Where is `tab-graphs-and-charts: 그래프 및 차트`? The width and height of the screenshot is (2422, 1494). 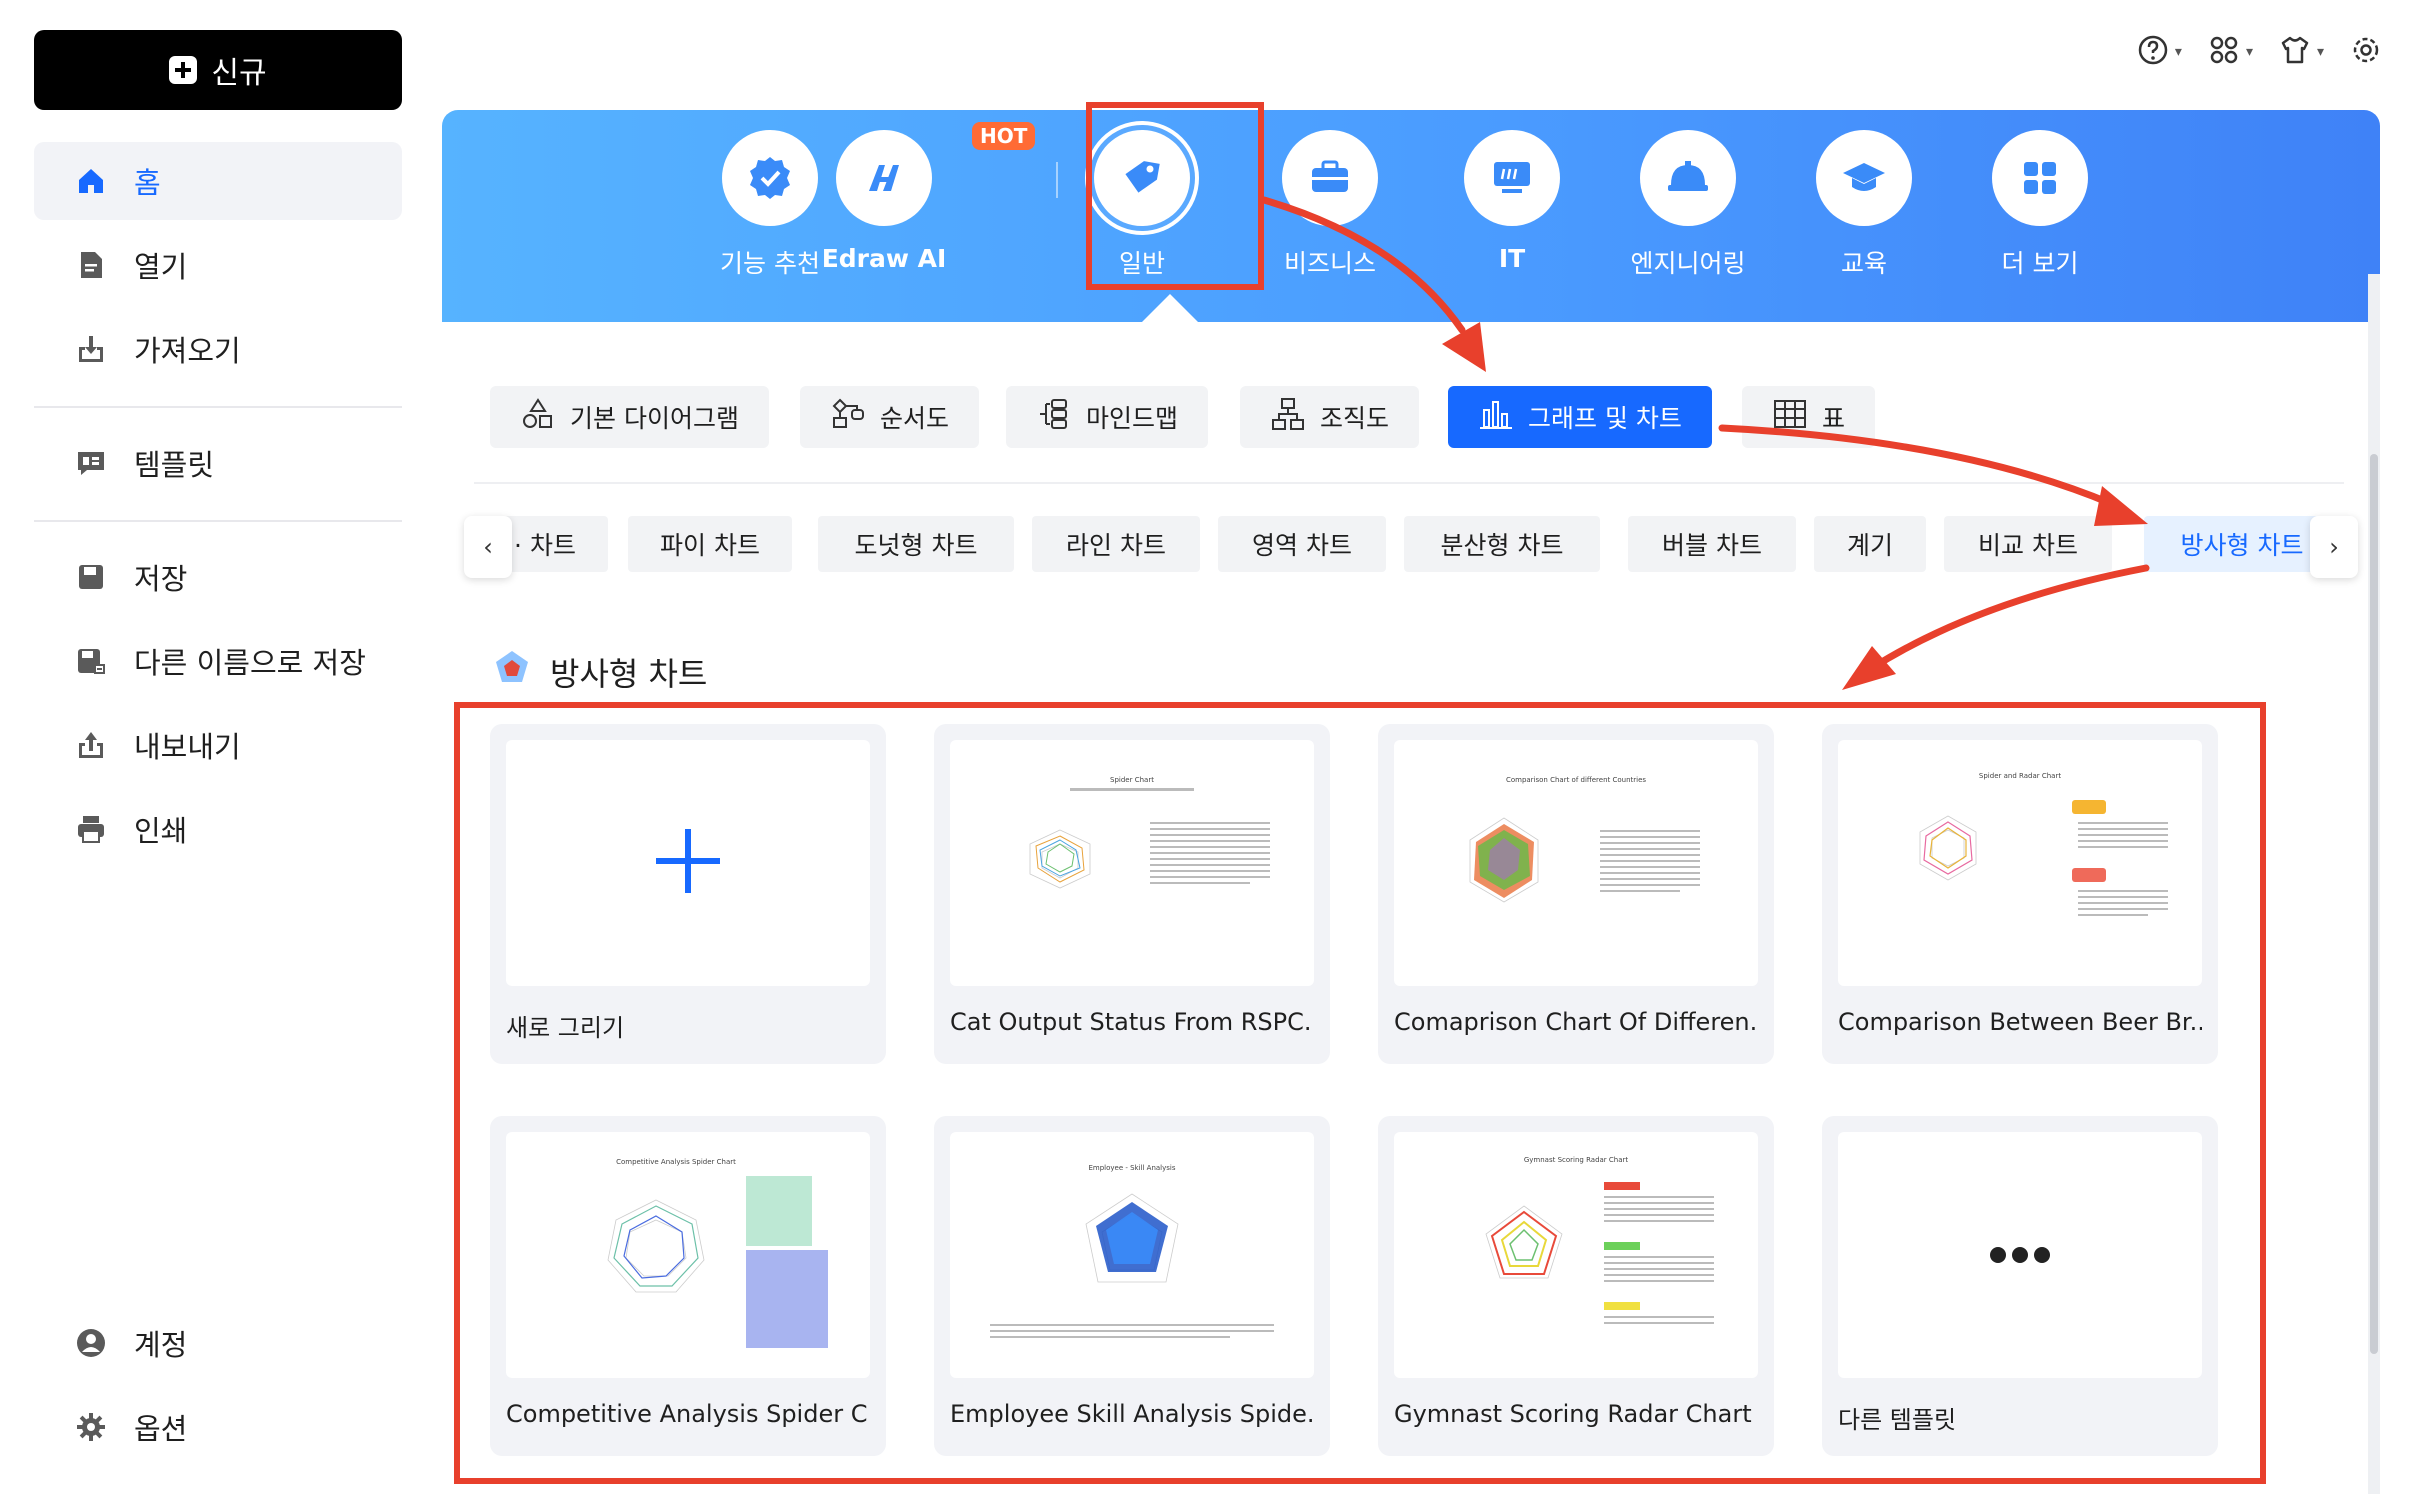
tab-graphs-and-charts: 그래프 및 차트 is located at coordinates (1580, 417).